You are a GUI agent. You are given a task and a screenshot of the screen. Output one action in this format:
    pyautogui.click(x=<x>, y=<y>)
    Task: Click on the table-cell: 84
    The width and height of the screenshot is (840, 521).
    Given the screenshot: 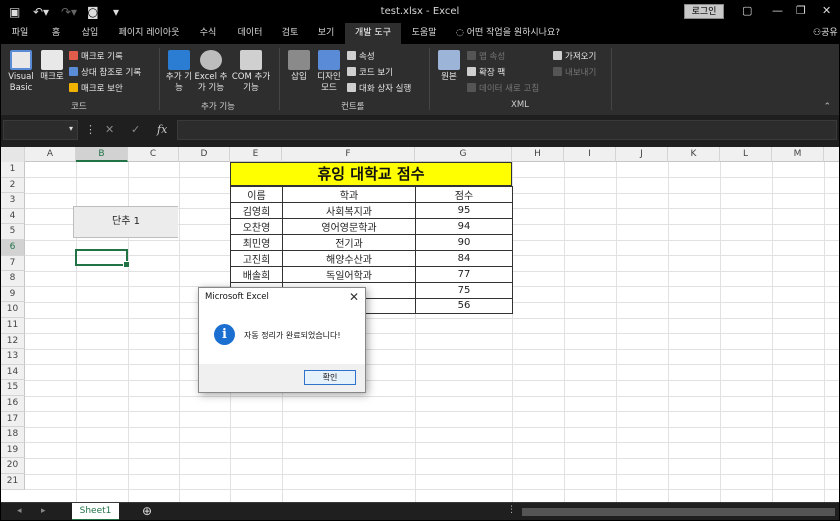 What is the action you would take?
    pyautogui.click(x=464, y=258)
    